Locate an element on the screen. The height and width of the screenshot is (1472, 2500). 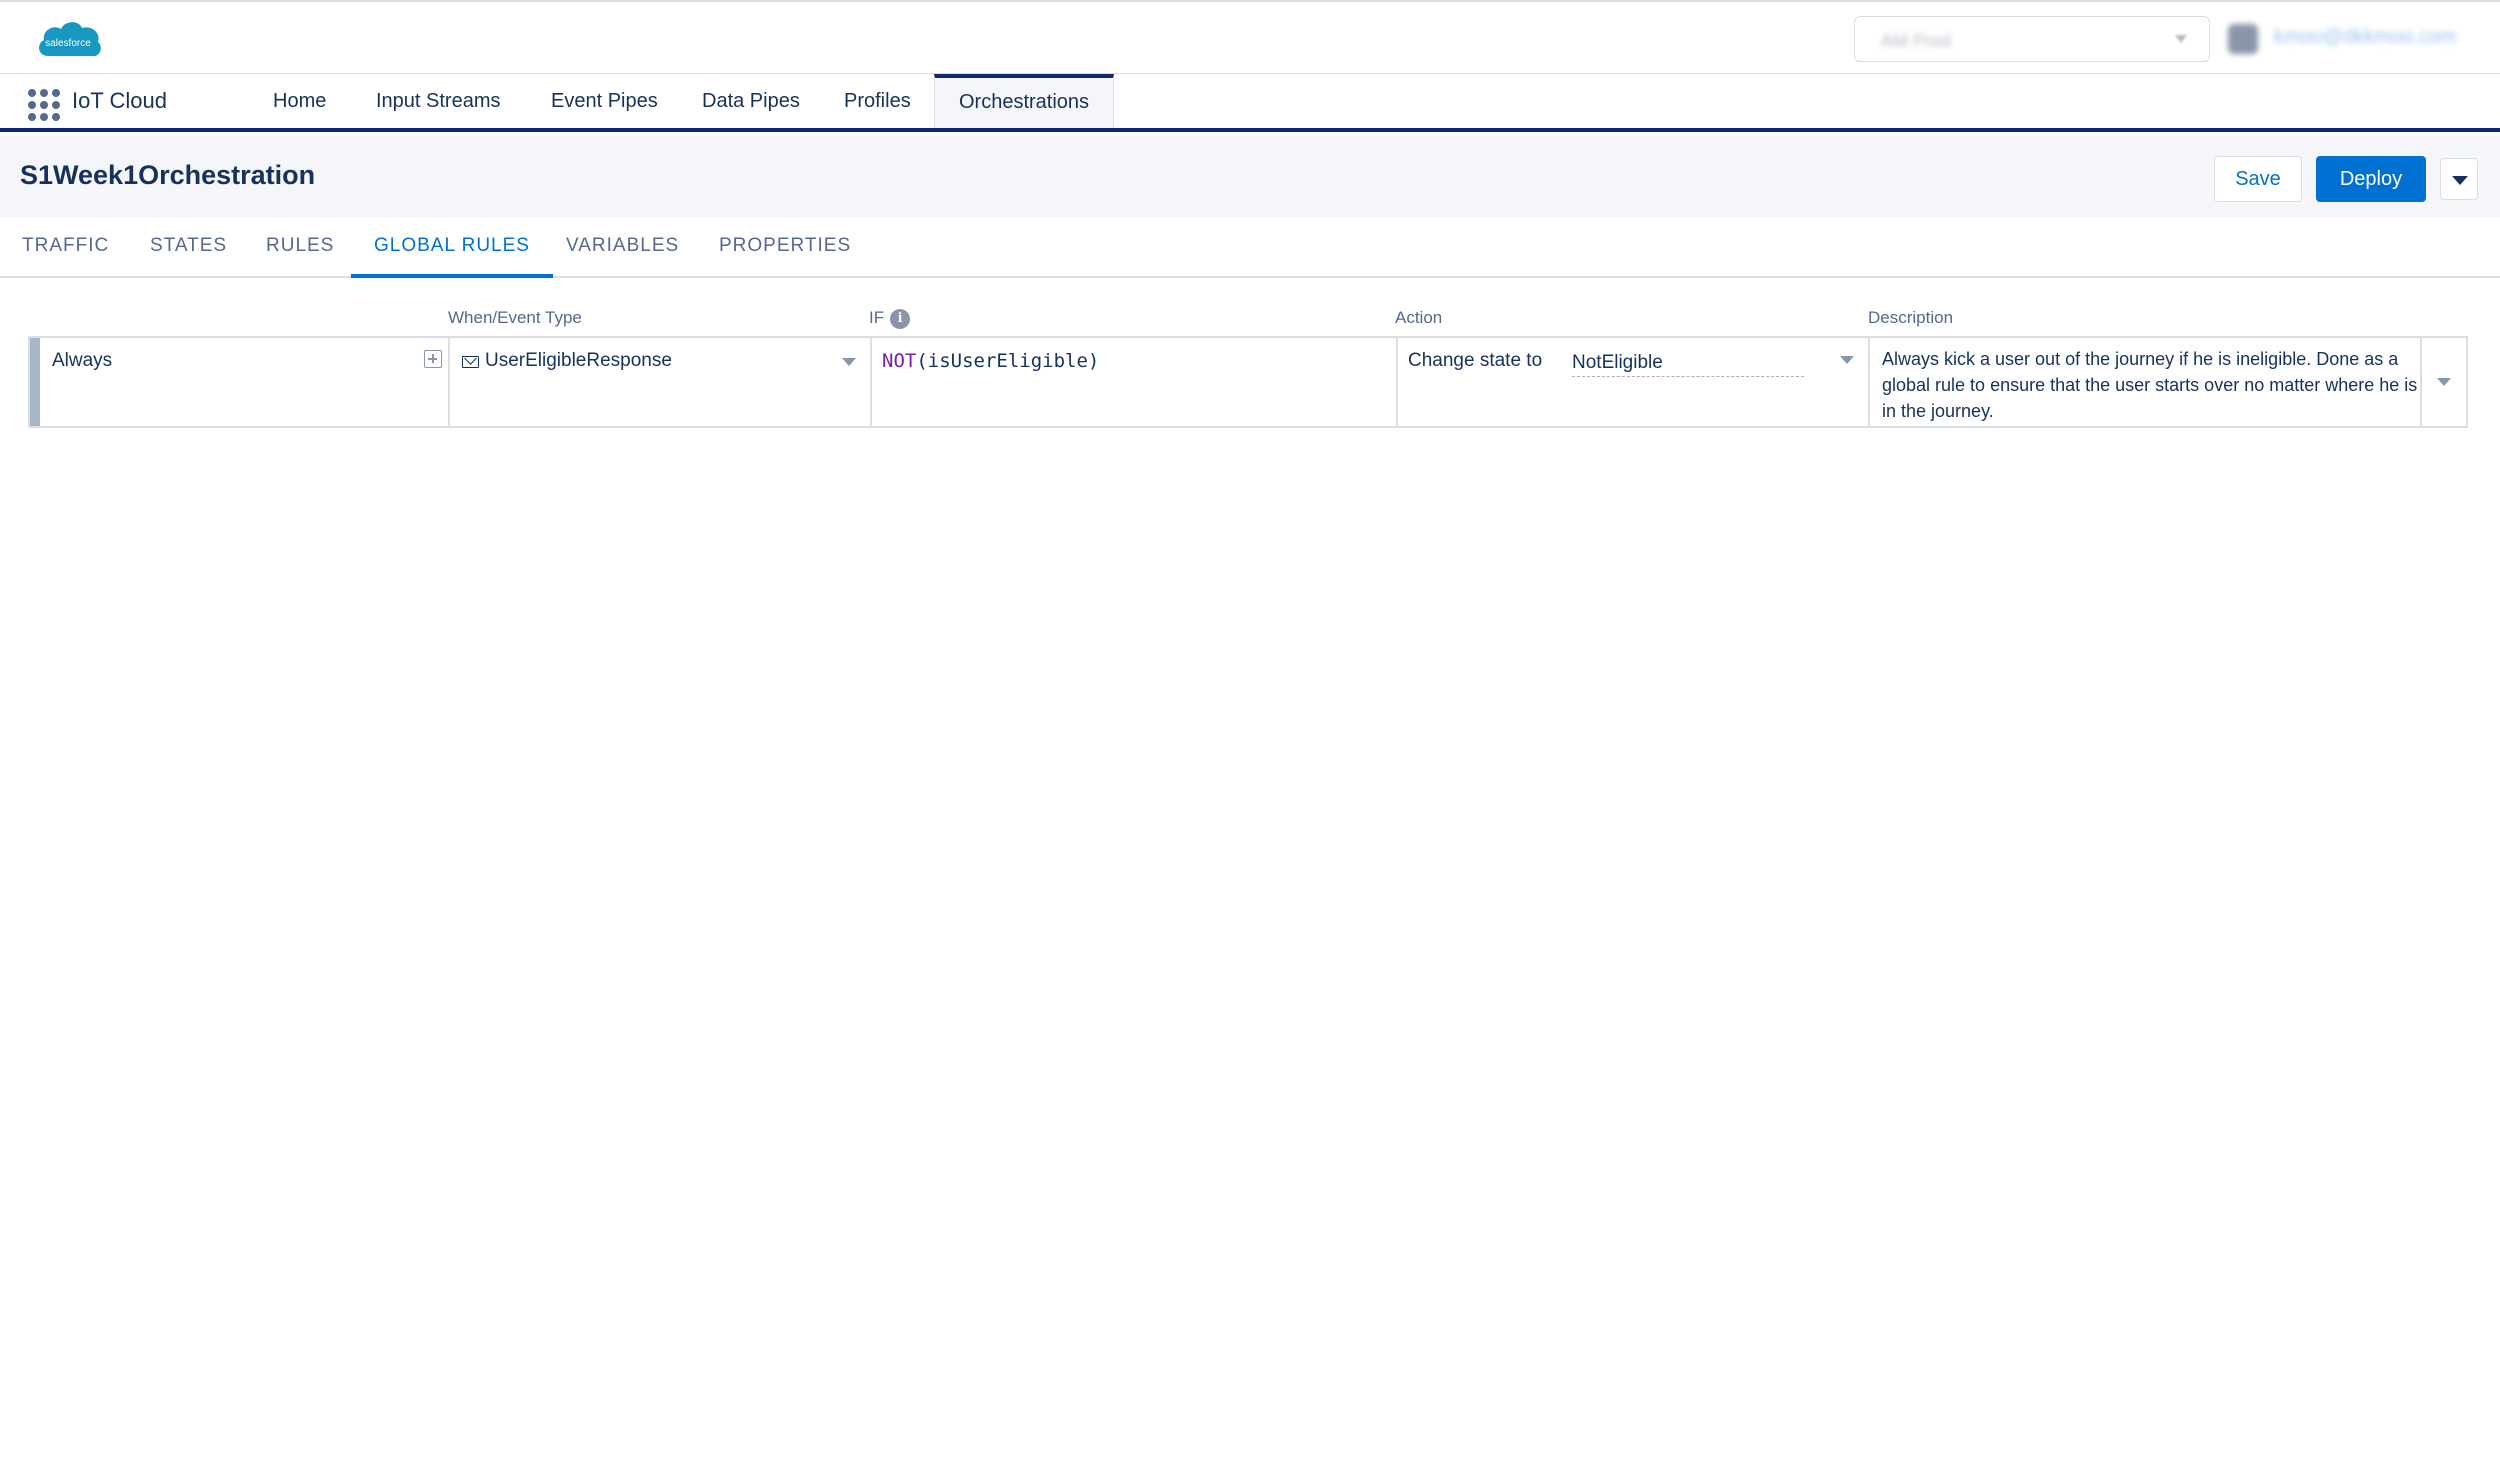
nav-item-home: Home is located at coordinates (299, 101).